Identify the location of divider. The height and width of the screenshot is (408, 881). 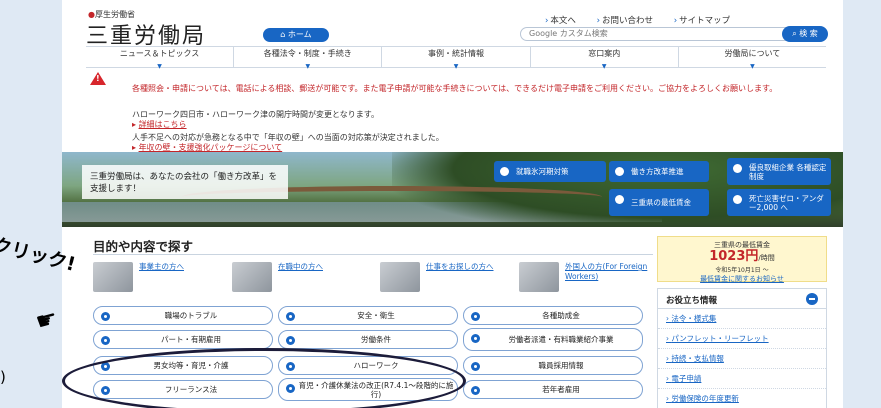
(373, 254).